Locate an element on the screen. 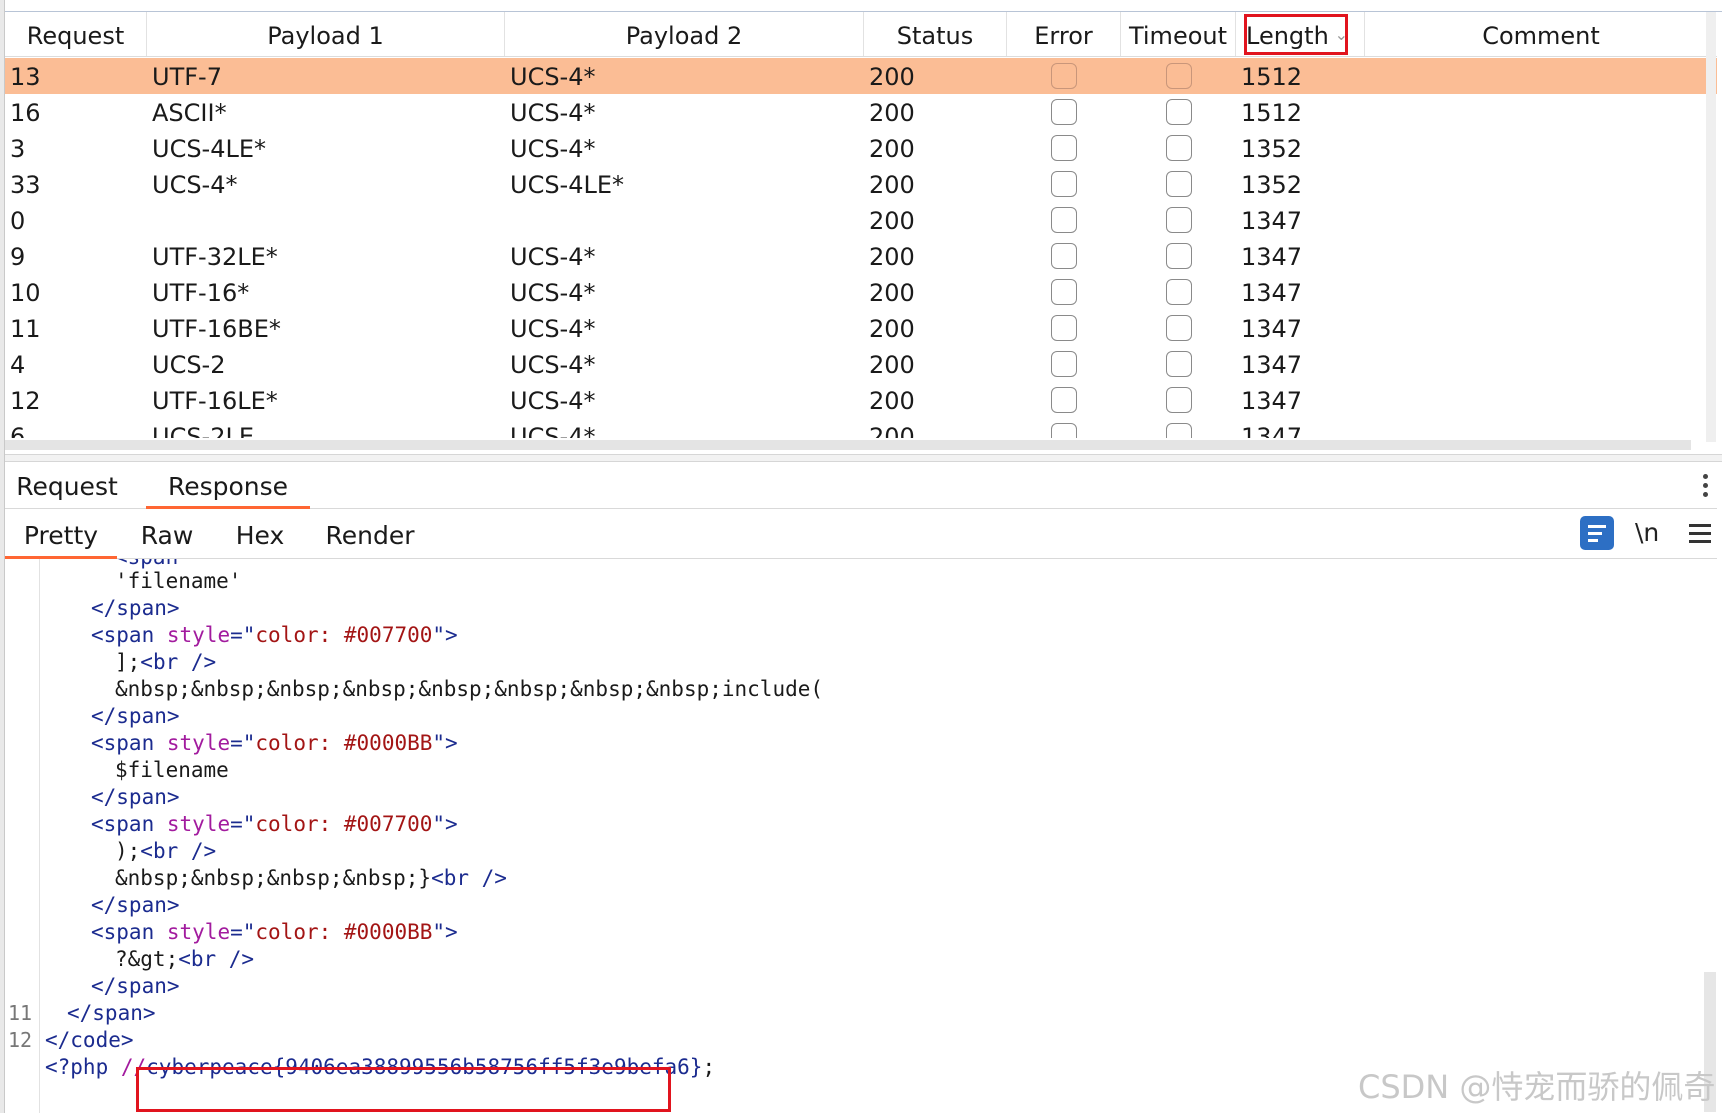 The width and height of the screenshot is (1722, 1113). column-header-payload1: Payload 1 is located at coordinates (326, 34).